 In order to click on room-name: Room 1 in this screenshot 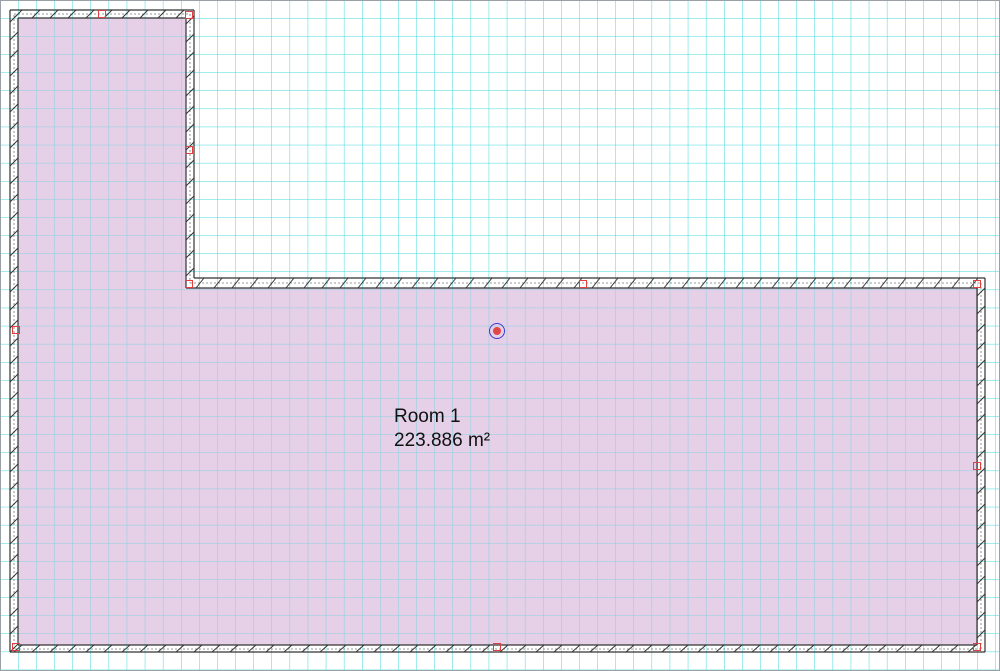, I will do `click(427, 416)`.